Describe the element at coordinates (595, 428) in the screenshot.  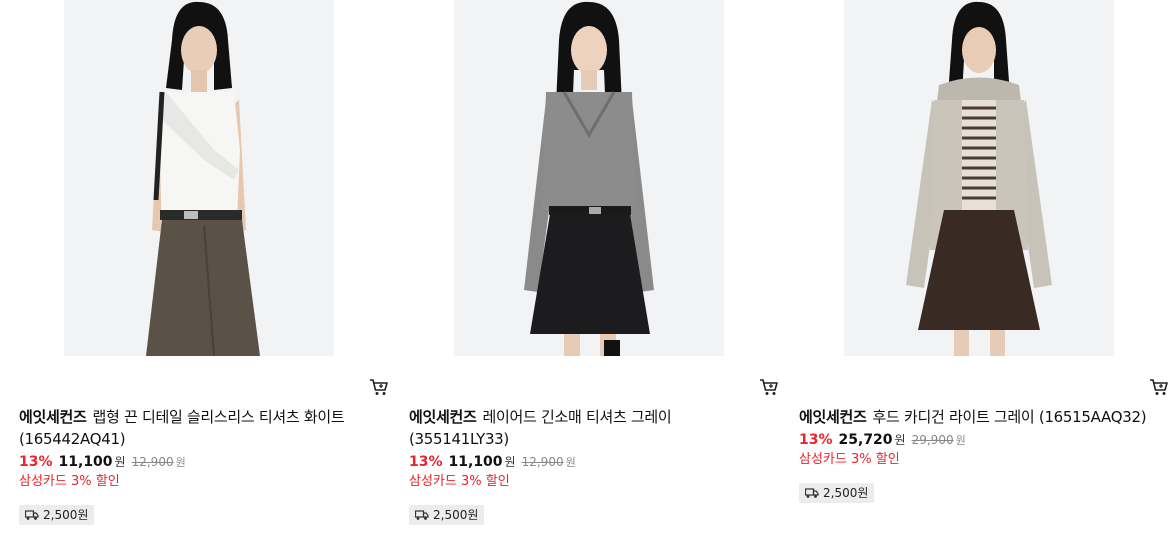
I see `product-name: 에잇세컨즈 레이어드 긴소매 티셔츠 그레이 (355141LY33)` at that location.